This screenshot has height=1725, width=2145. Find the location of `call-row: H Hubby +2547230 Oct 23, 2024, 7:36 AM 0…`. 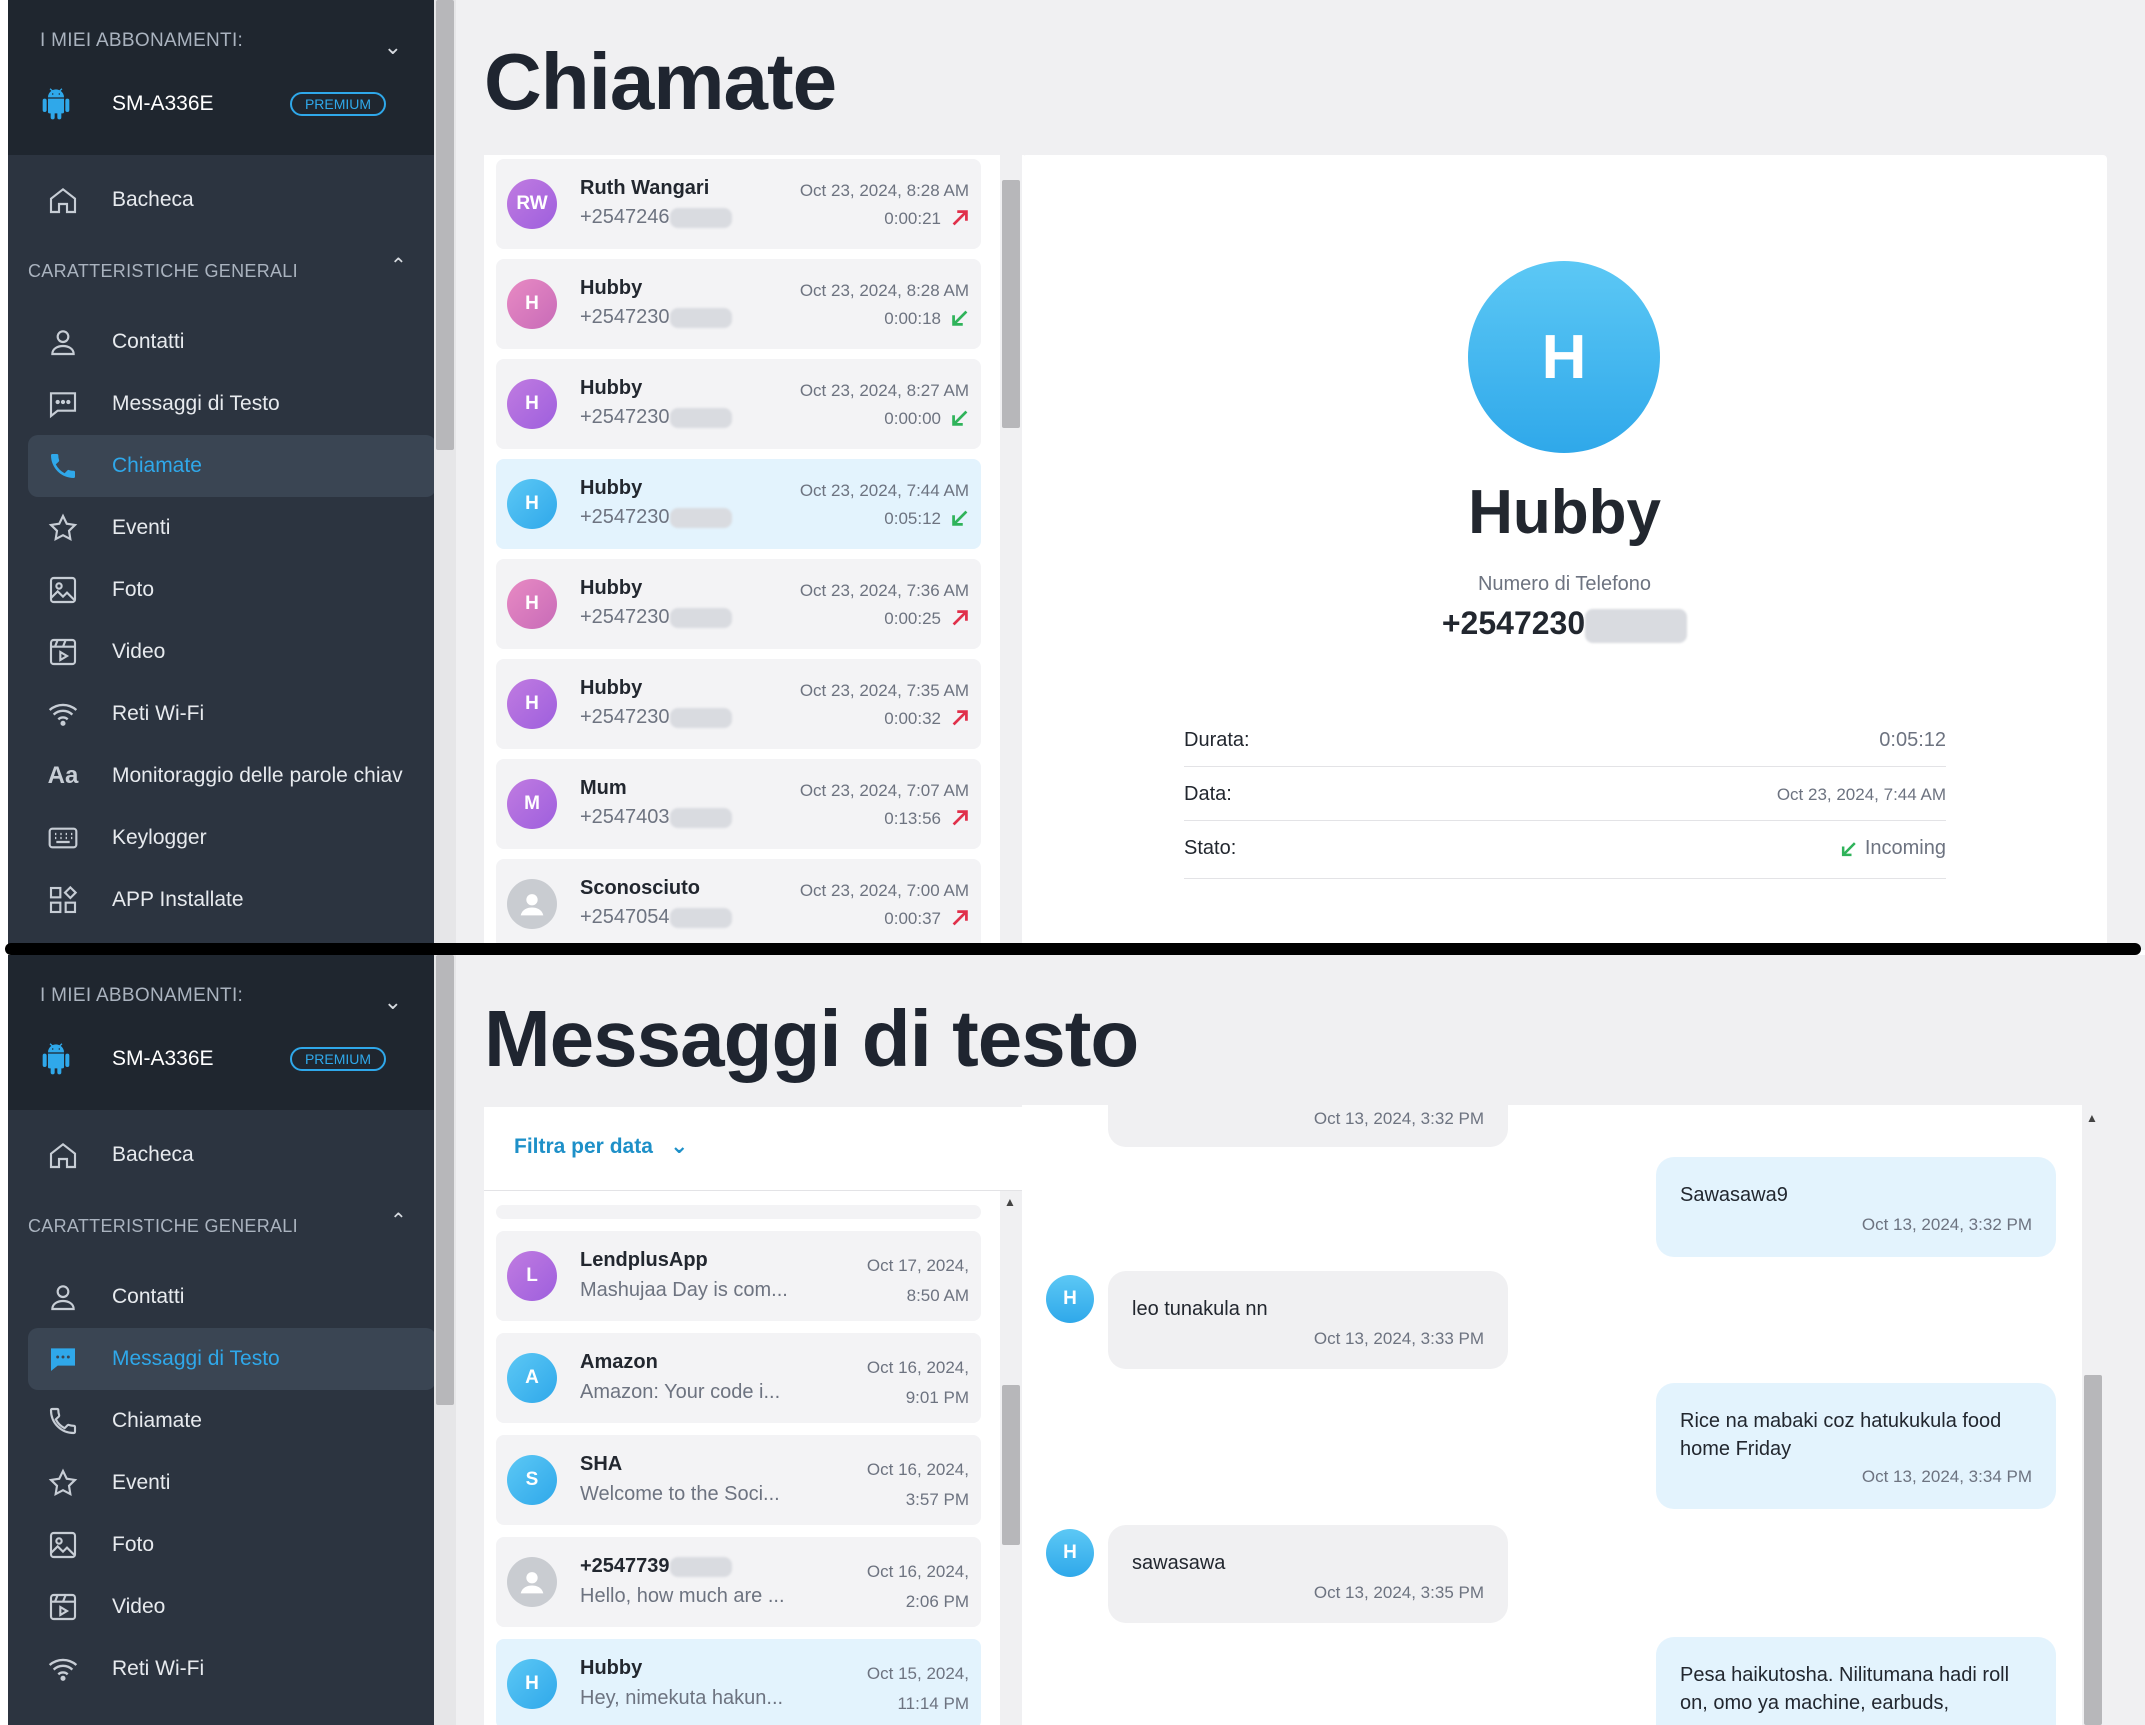

call-row: H Hubby +2547230 Oct 23, 2024, 7:36 AM 0… is located at coordinates (738, 604).